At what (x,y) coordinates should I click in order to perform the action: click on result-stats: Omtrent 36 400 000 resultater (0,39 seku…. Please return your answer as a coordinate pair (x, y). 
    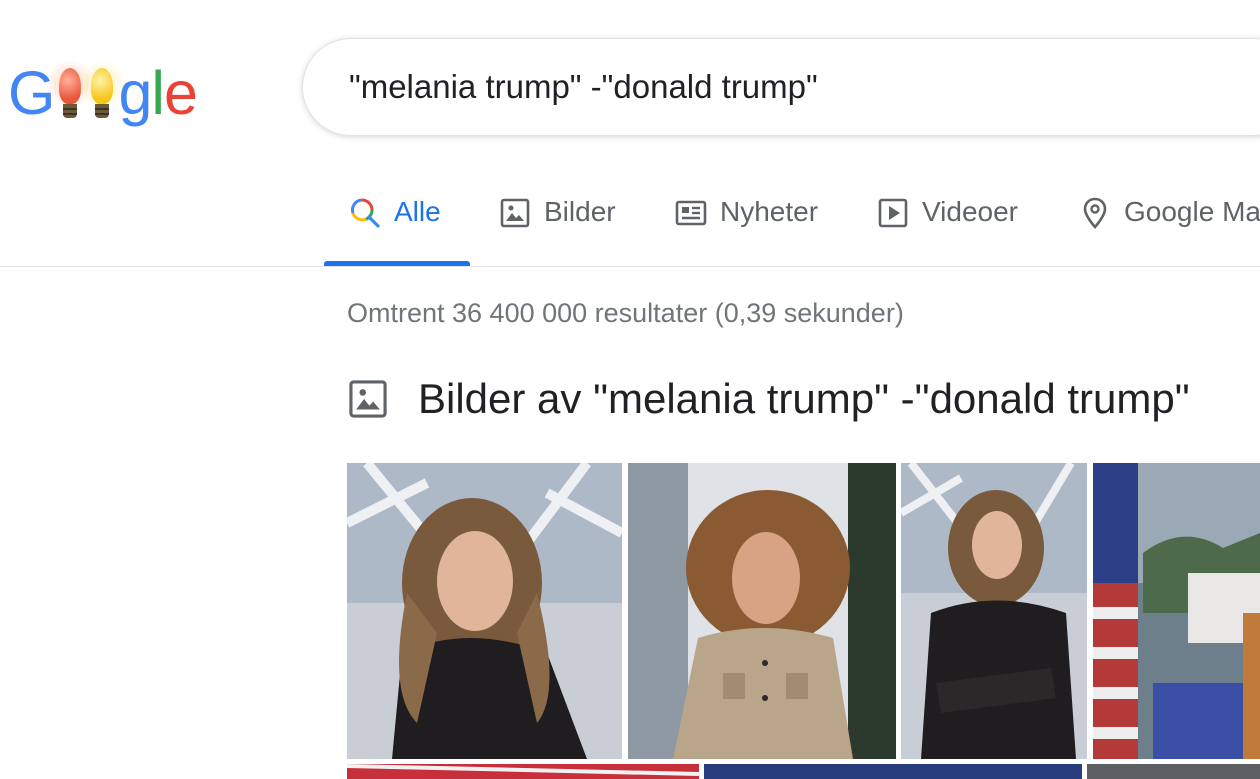
    Looking at the image, I should click on (625, 313).